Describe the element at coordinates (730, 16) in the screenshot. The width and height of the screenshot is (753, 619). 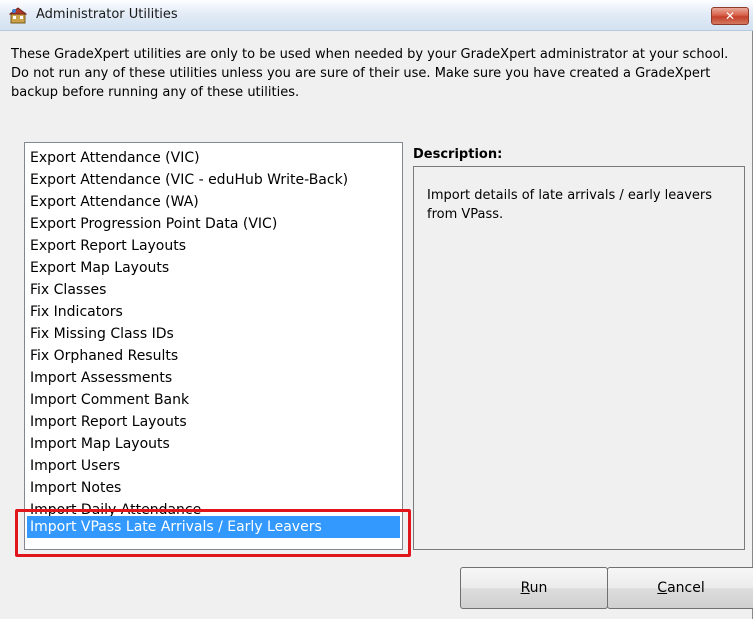
I see `close-icon: ✕` at that location.